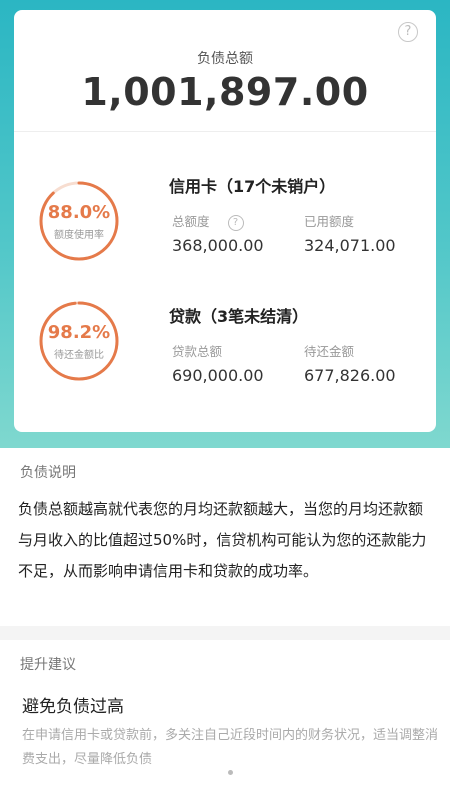 The image size is (450, 800). What do you see at coordinates (225, 59) in the screenshot?
I see `total-debt-label: 负债总额` at bounding box center [225, 59].